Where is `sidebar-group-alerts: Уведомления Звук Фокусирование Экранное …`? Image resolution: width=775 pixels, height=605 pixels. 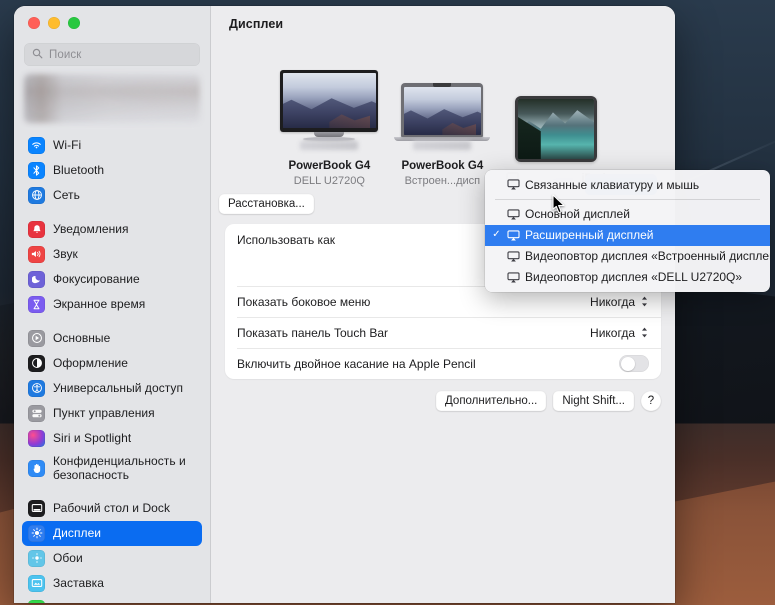 sidebar-group-alerts: Уведомления Звук Фокусирование Экранное … is located at coordinates (112, 267).